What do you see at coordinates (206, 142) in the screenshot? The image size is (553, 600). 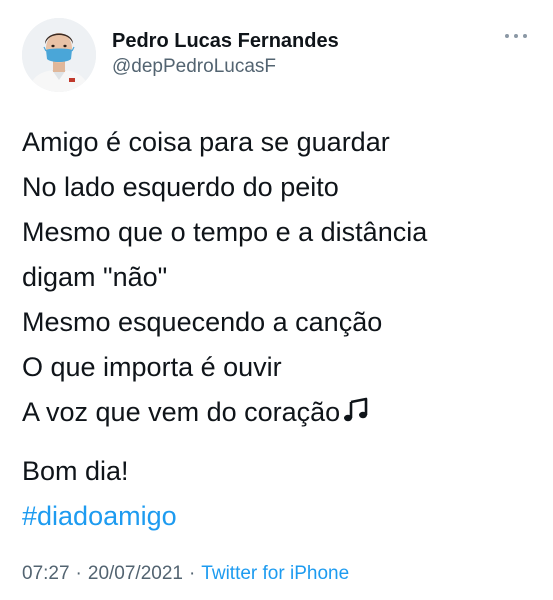 I see `tweet-line: Amigo é coisa para se guardar` at bounding box center [206, 142].